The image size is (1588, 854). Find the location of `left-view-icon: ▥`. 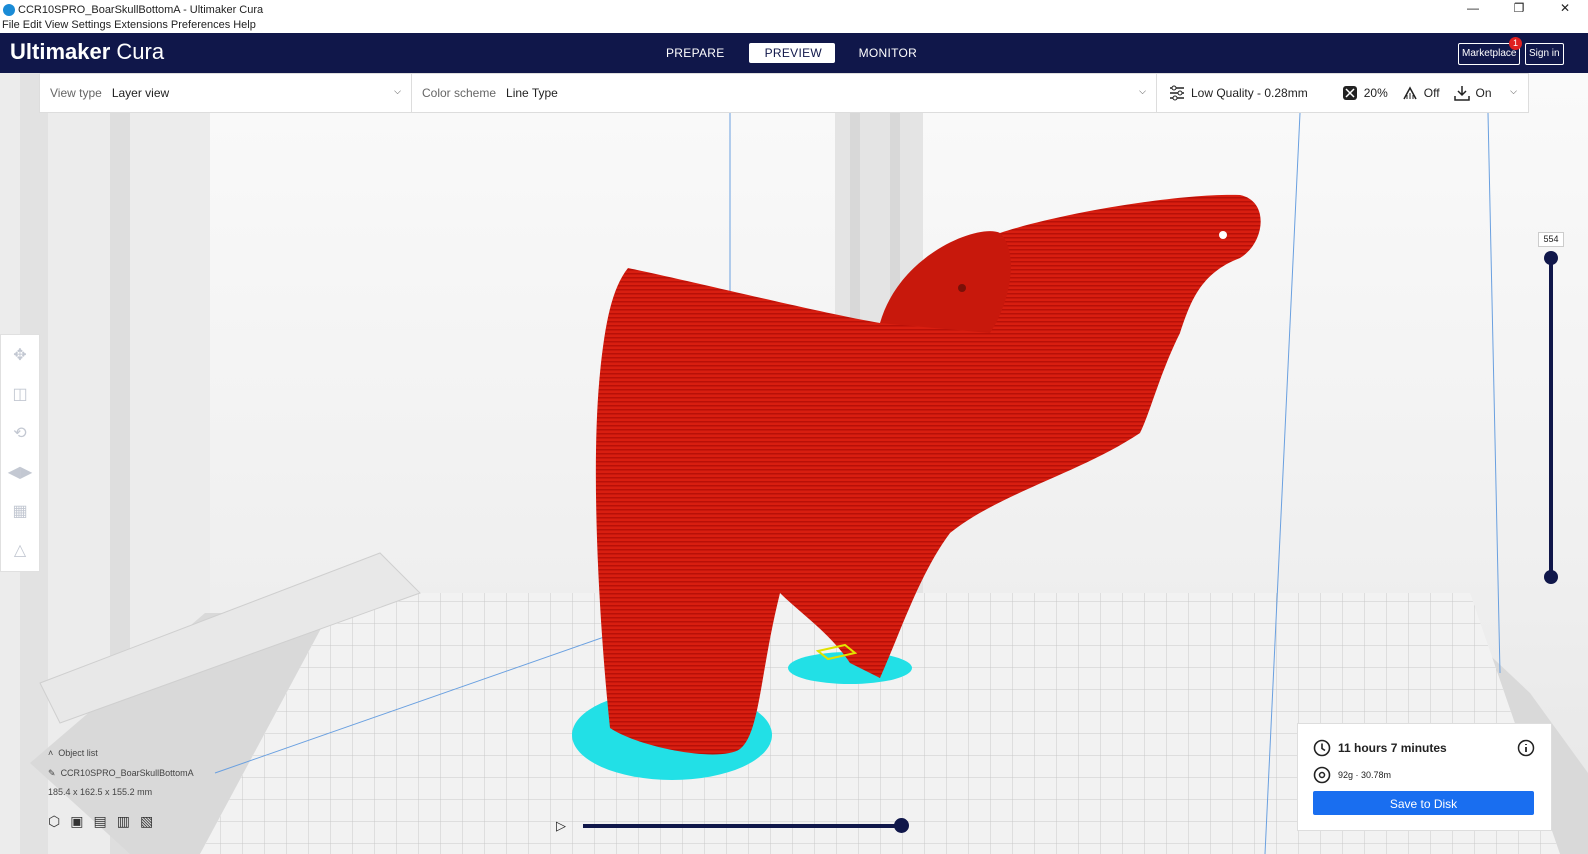

left-view-icon: ▥ is located at coordinates (123, 821).